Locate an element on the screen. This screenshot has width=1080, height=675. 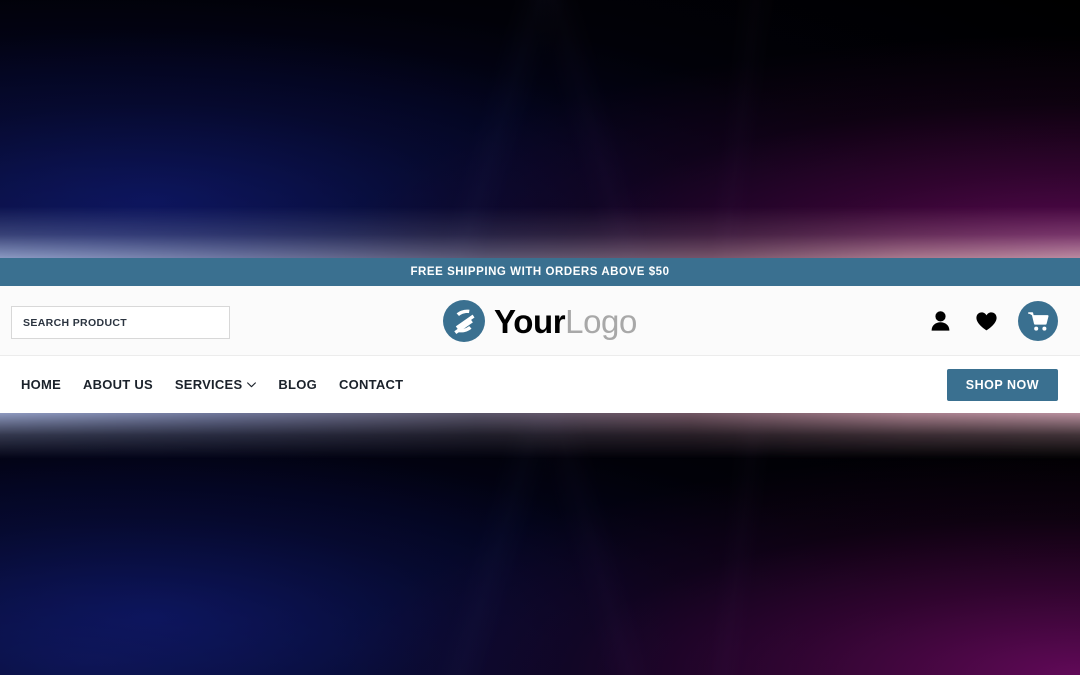
nav-link-about-us: ABOUT US is located at coordinates (118, 384).